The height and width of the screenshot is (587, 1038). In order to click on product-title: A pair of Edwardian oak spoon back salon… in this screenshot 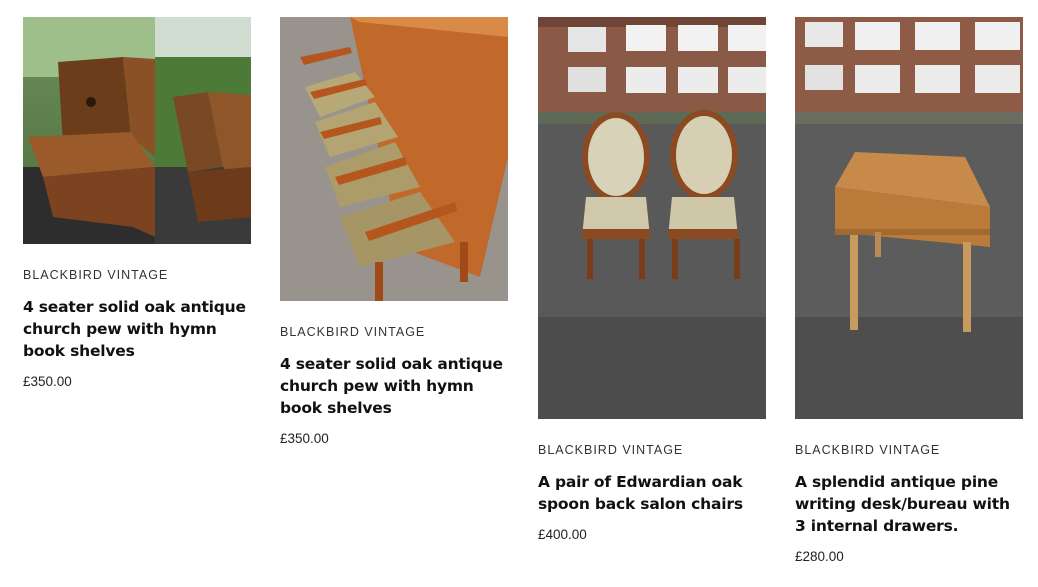, I will do `click(652, 493)`.